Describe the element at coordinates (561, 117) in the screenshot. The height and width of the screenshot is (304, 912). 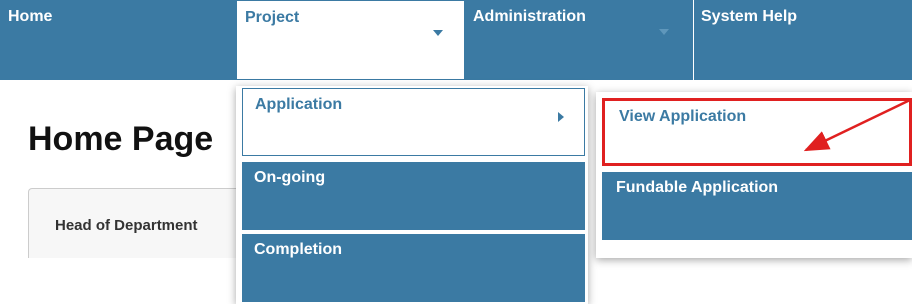
I see `chevron-right-icon` at that location.